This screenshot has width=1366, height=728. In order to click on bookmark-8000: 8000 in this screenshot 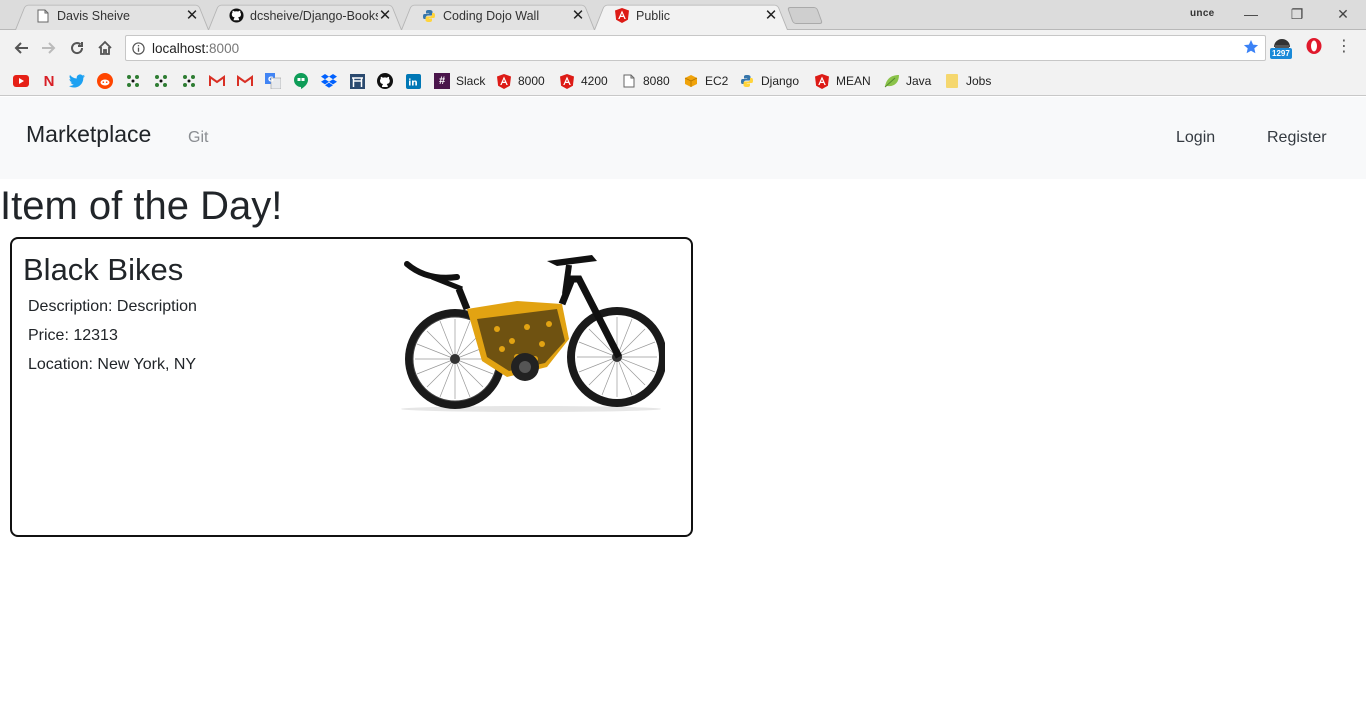, I will do `click(520, 81)`.